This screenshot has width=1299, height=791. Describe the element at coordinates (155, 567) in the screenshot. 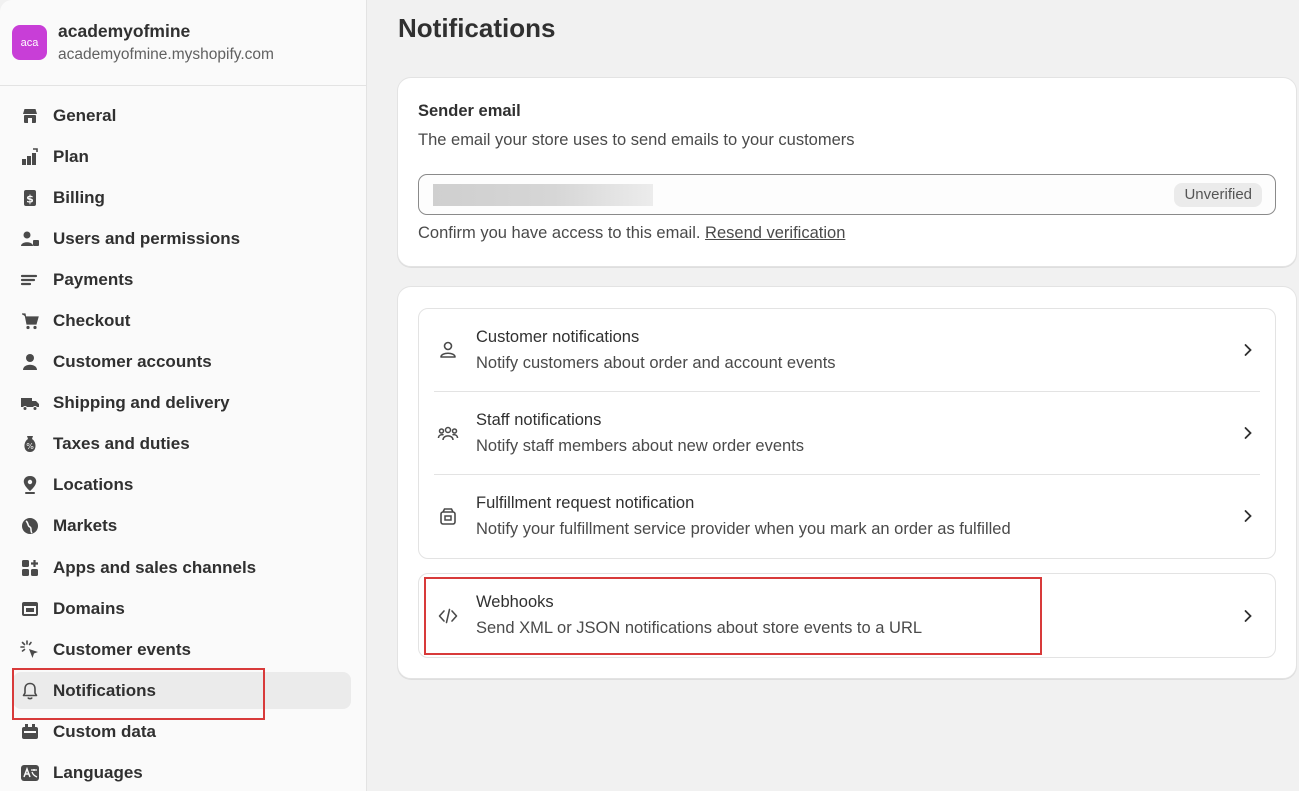

I see `sidebar-item-label: Apps and sales channels` at that location.